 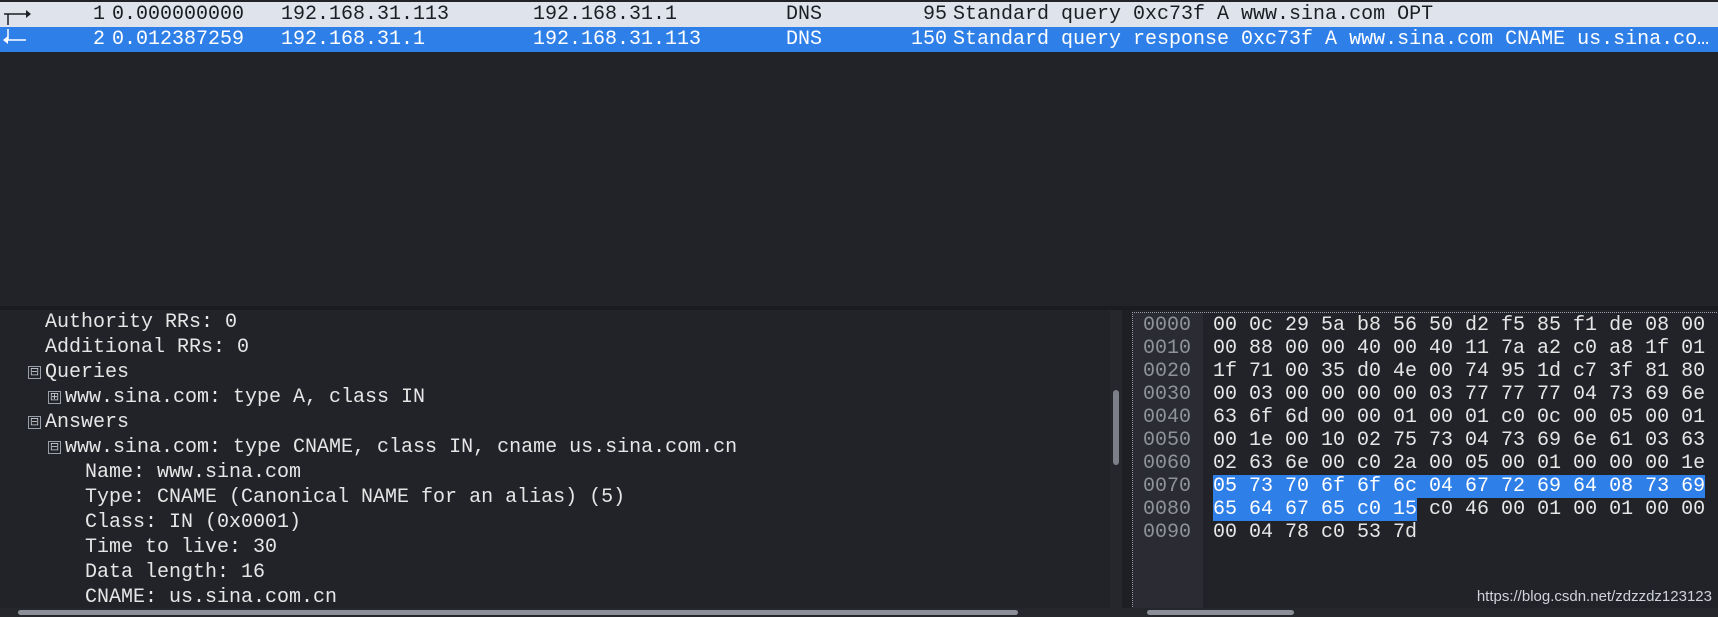 I want to click on tree-item-answers: Answers, so click(x=87, y=422).